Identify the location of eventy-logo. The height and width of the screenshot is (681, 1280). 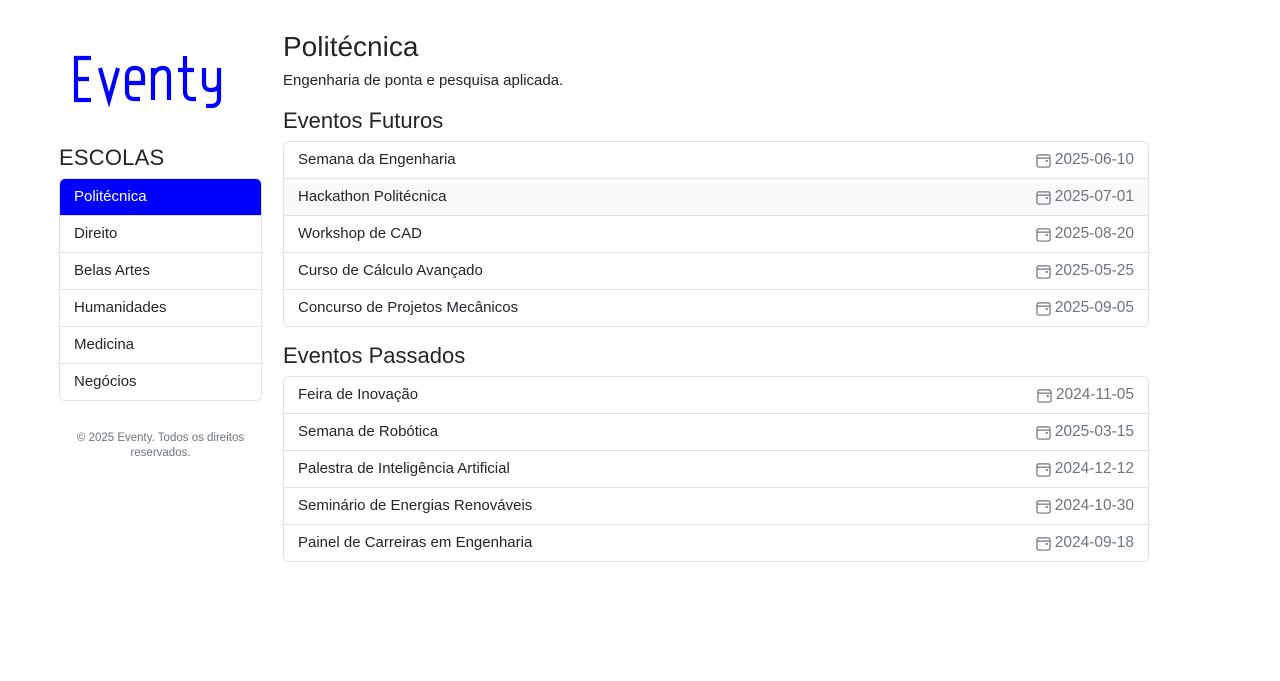
(161, 79).